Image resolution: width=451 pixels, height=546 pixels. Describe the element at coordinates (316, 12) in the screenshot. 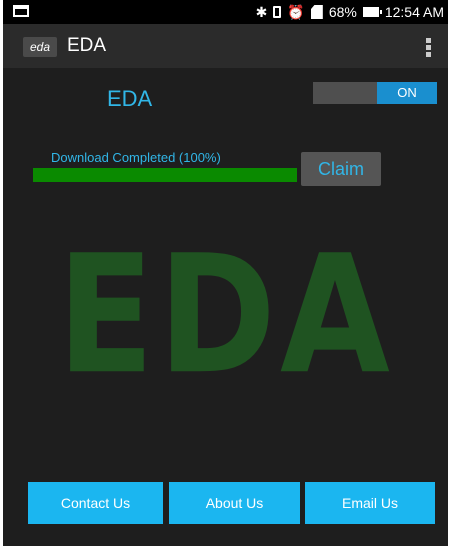

I see `sd-card-icon` at that location.